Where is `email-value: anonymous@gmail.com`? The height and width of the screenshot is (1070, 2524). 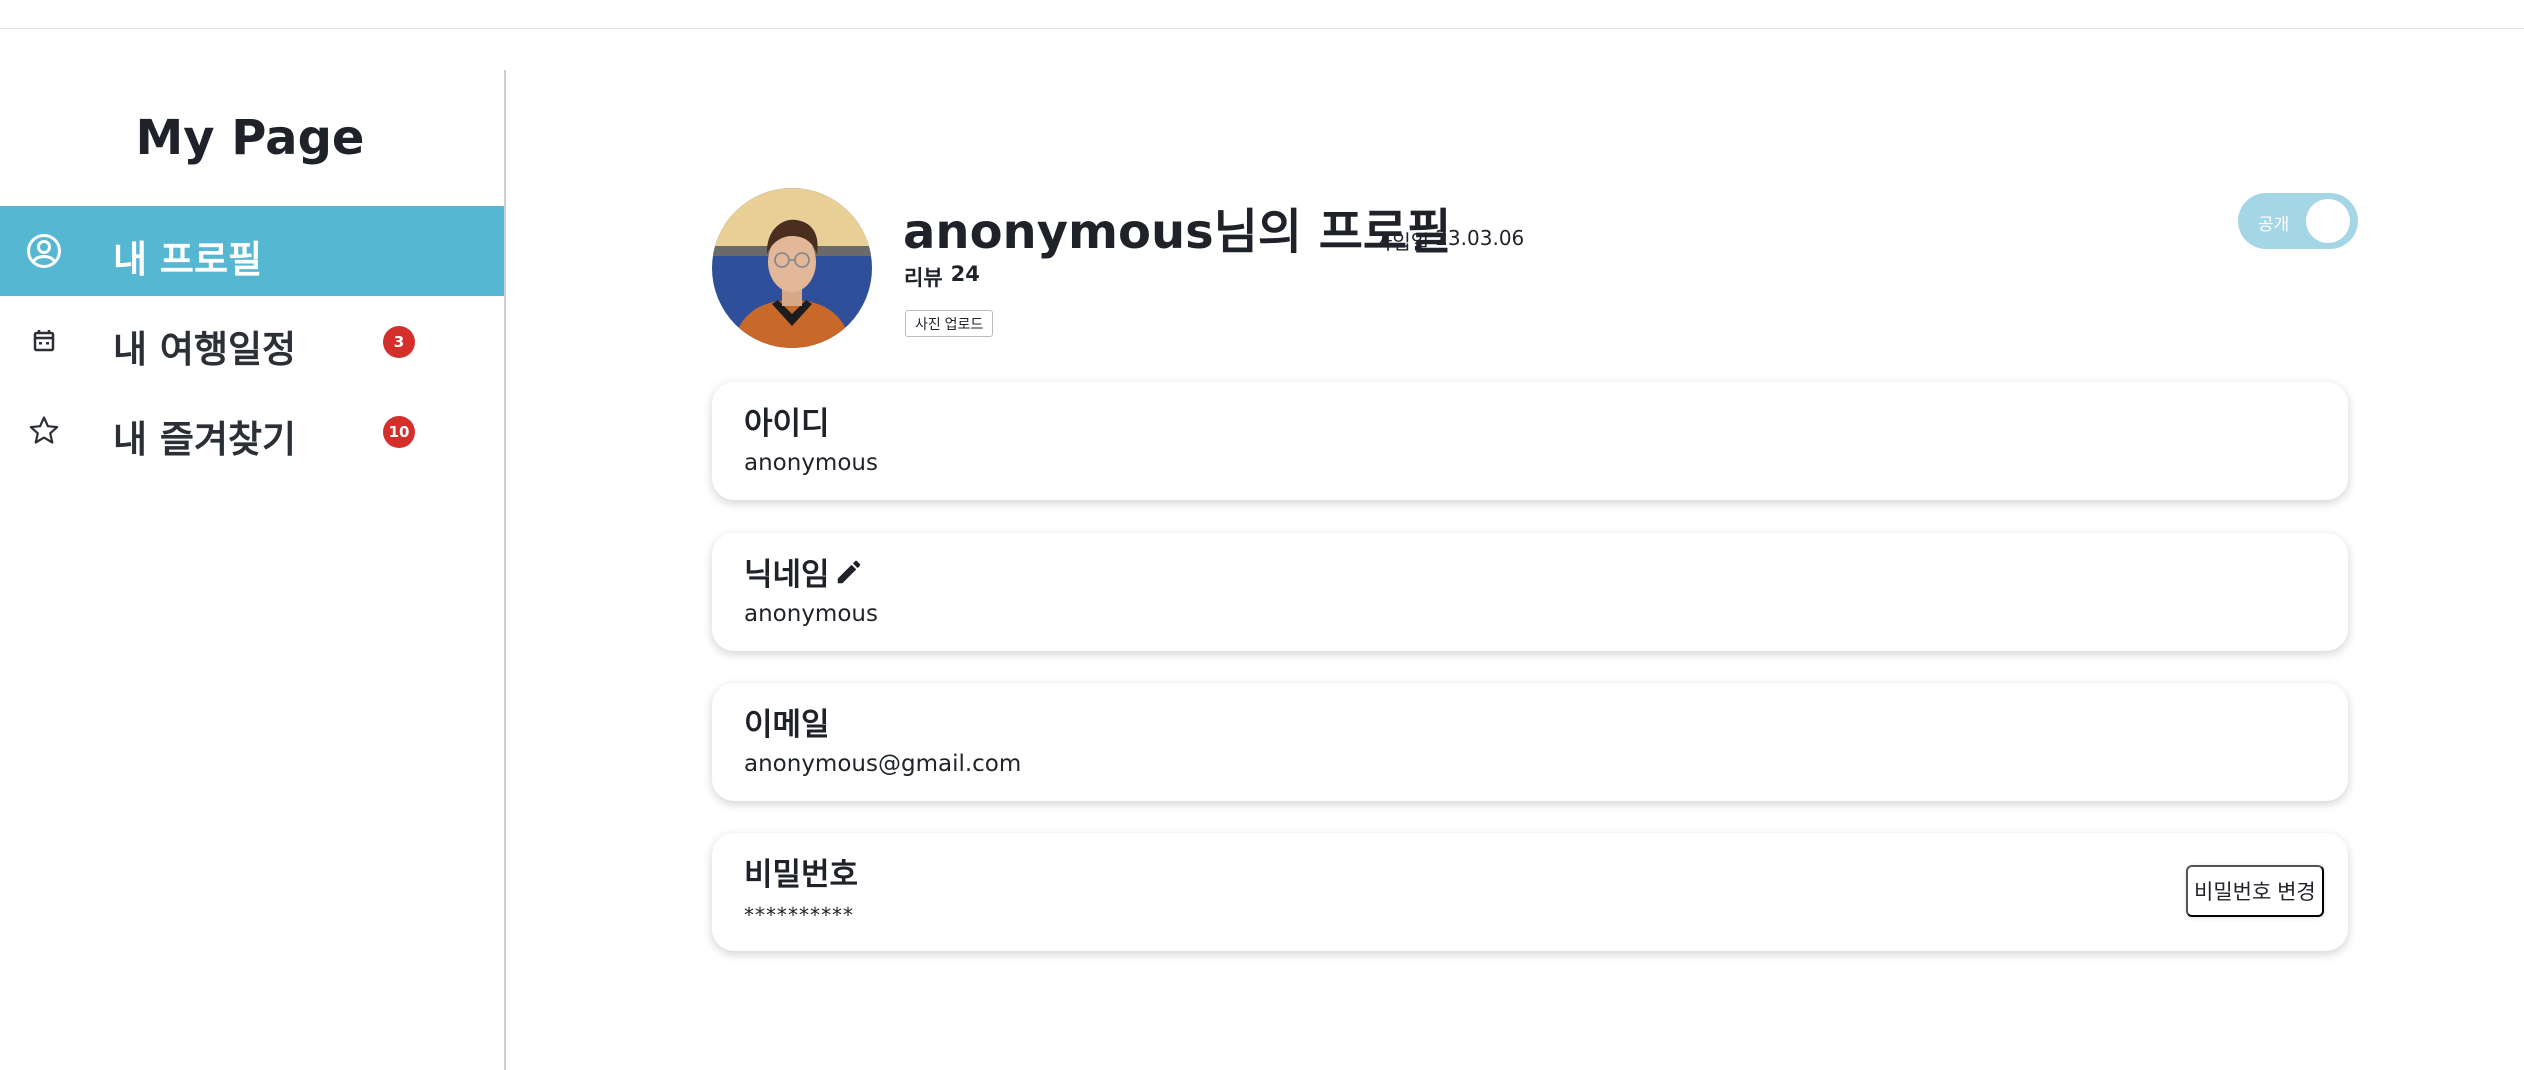 email-value: anonymous@gmail.com is located at coordinates (883, 764).